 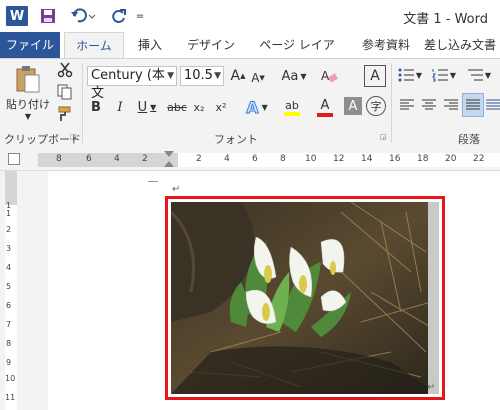 What do you see at coordinates (30, 45) in the screenshot?
I see `tab-file: ファイル` at bounding box center [30, 45].